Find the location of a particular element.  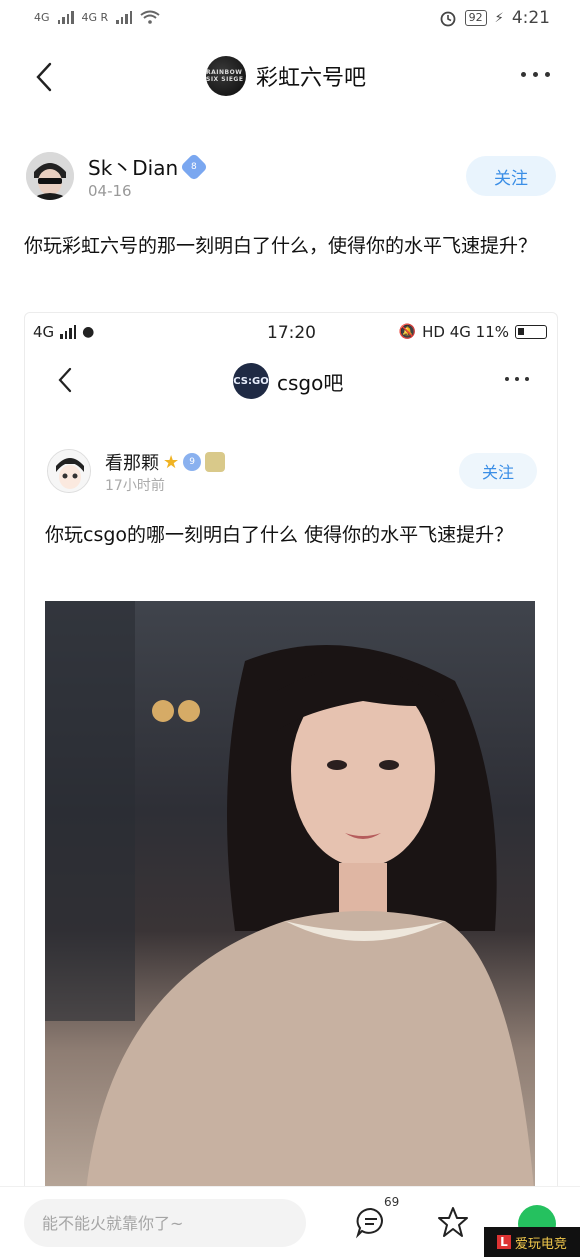

embedded-forum-title: csgo吧 is located at coordinates (310, 382).